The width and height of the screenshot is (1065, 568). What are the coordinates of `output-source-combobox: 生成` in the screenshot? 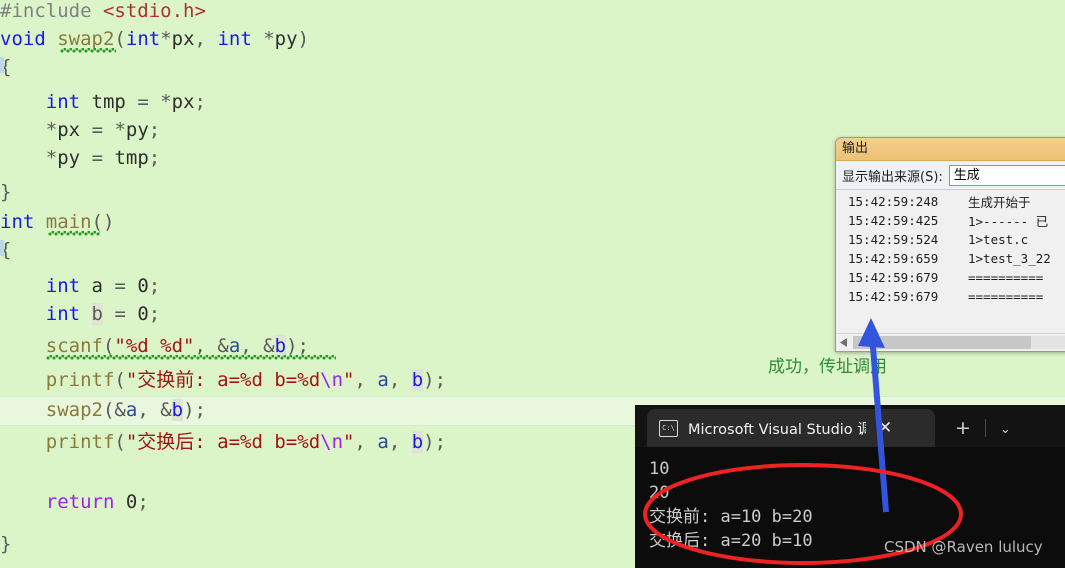 It's located at (1006, 175).